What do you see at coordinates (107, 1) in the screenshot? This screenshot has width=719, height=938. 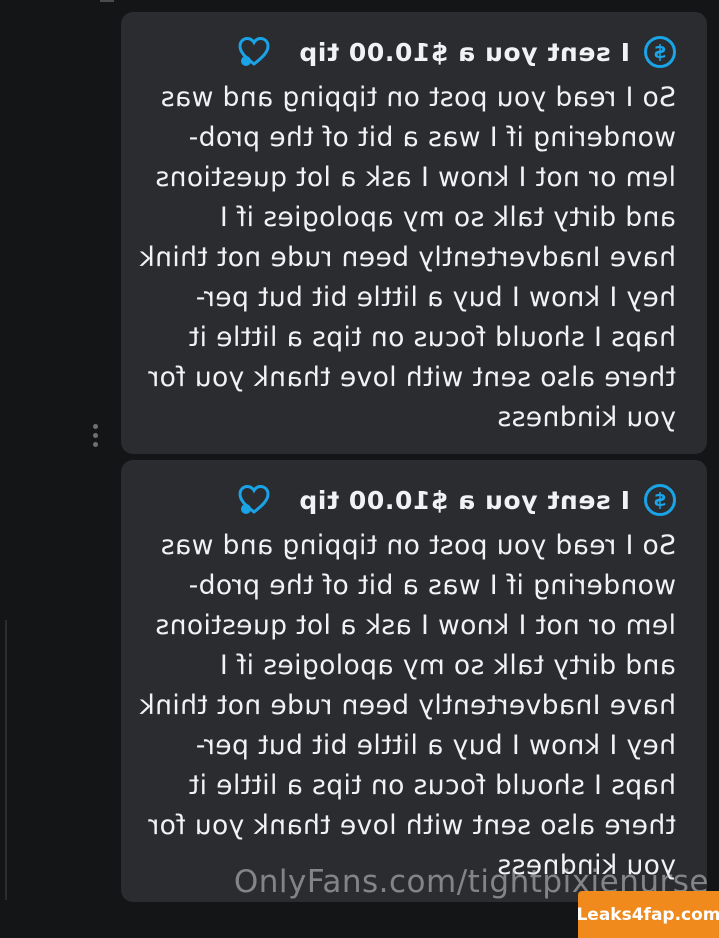 I see `top-divider` at bounding box center [107, 1].